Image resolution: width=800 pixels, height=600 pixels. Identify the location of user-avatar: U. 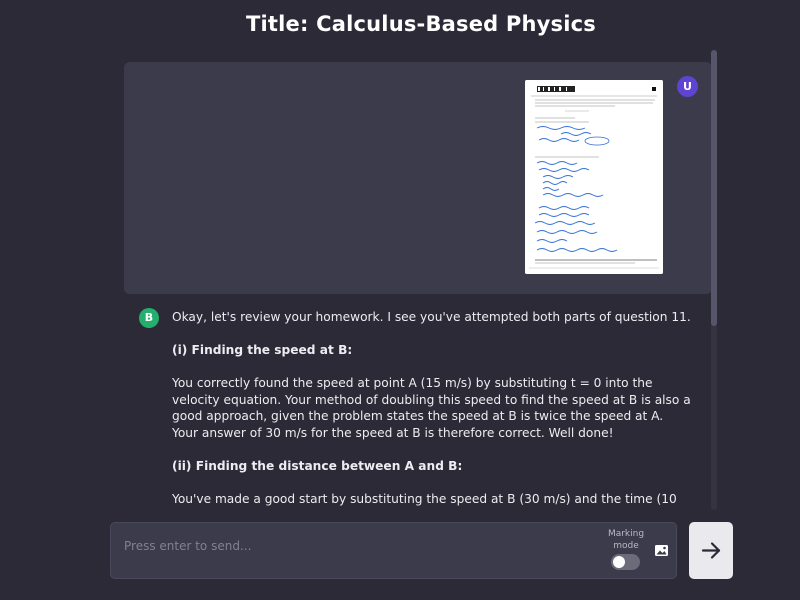
(687, 86).